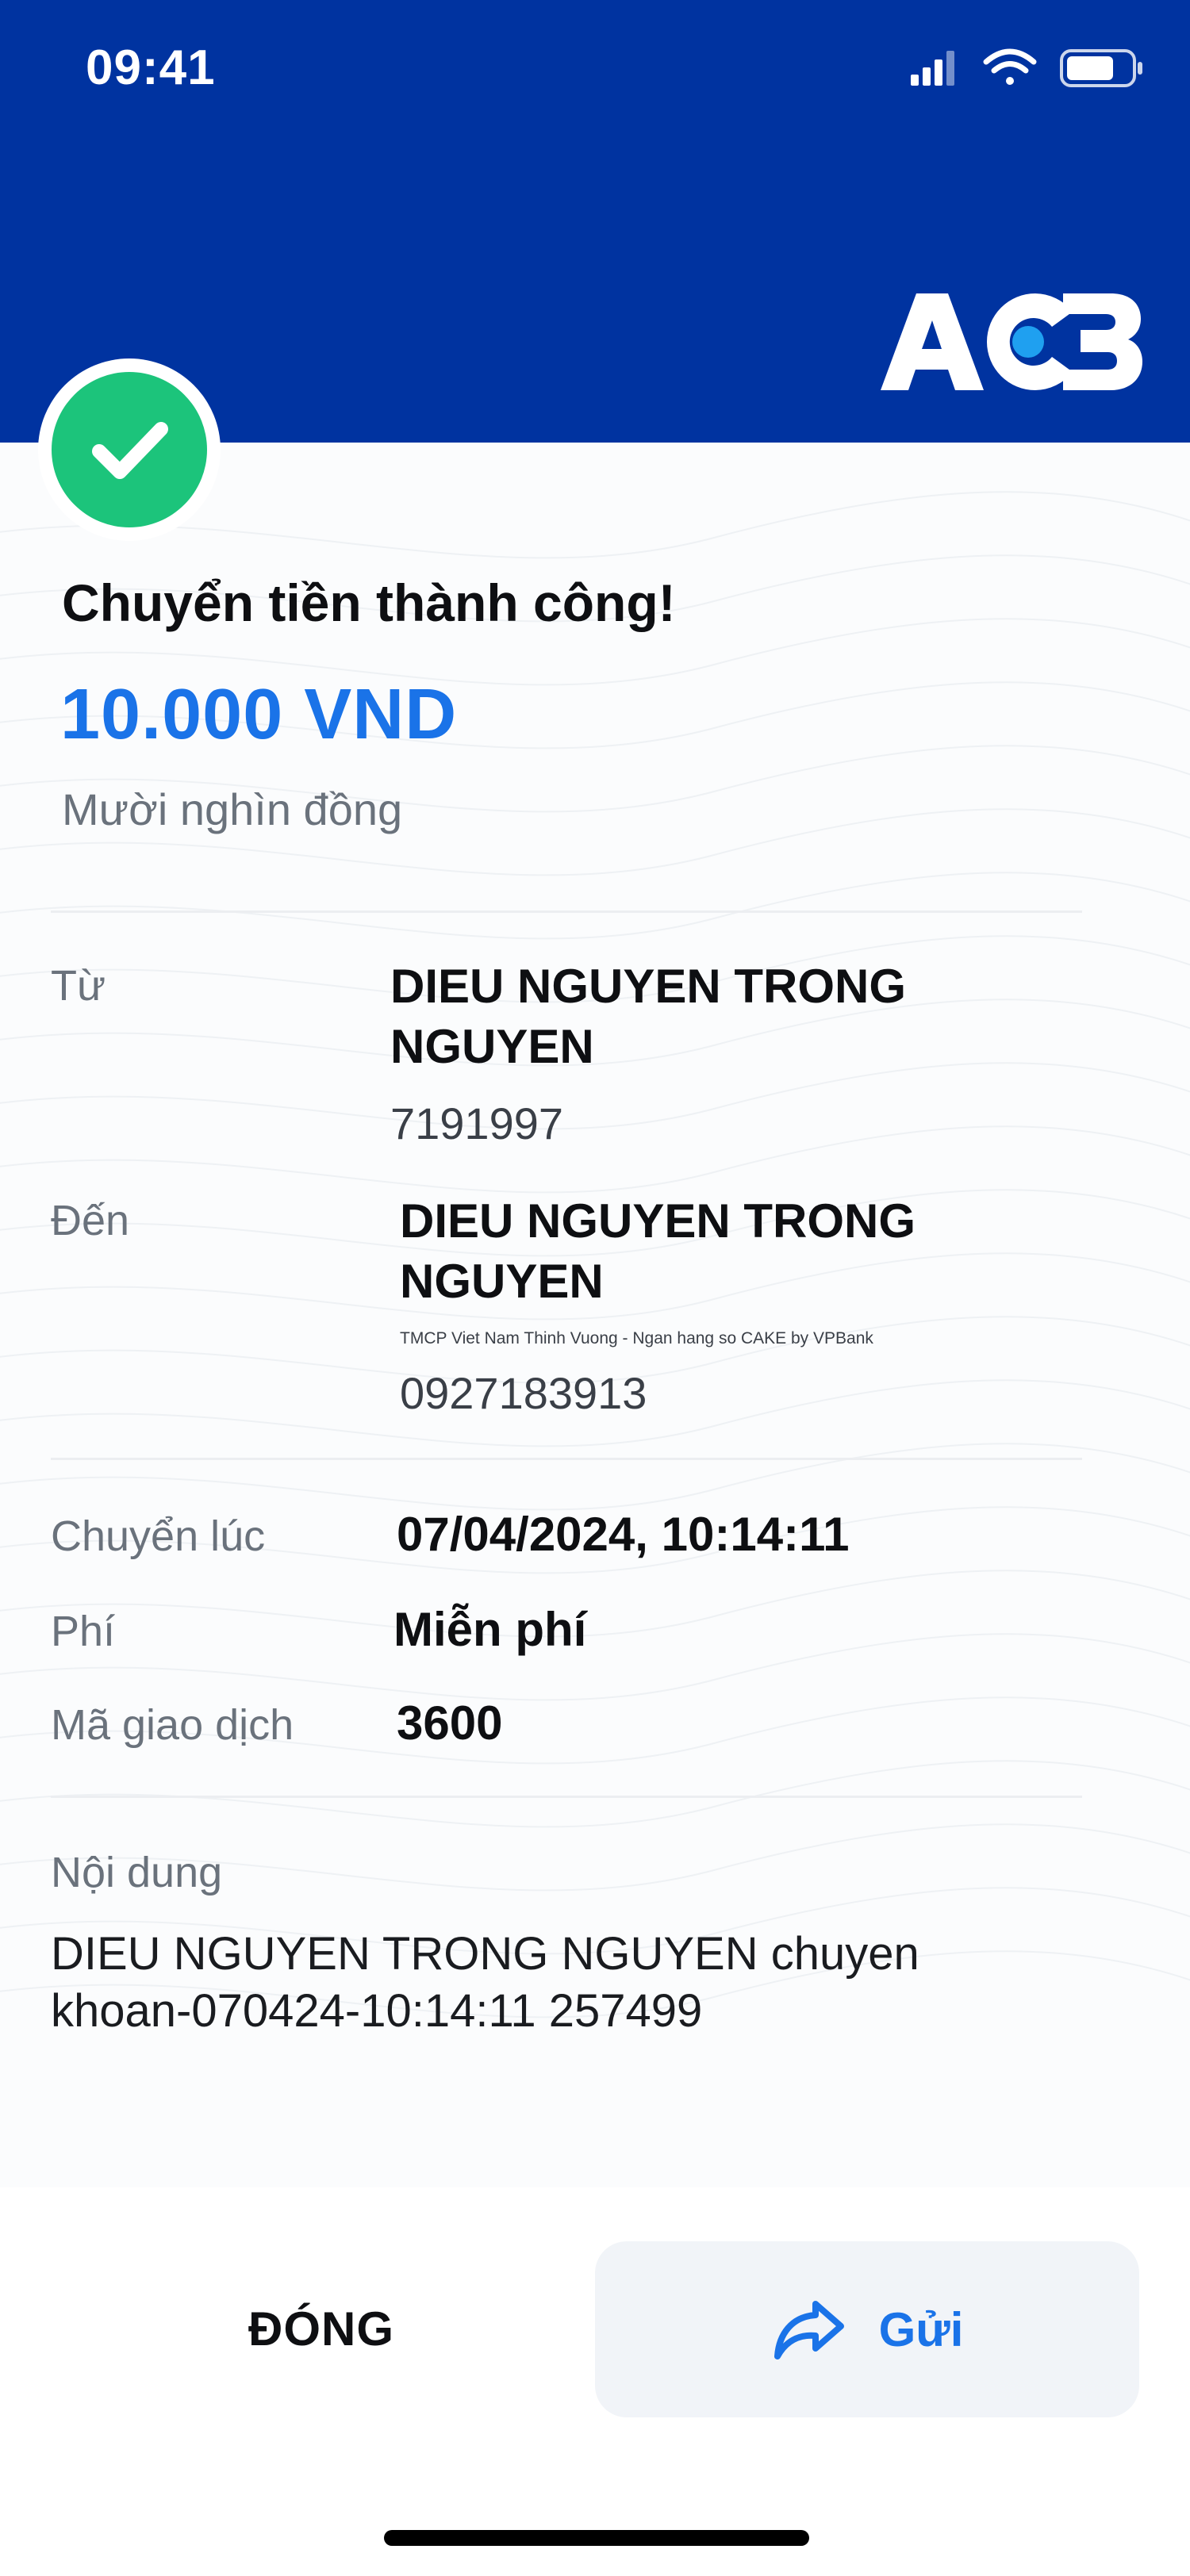 The height and width of the screenshot is (2576, 1190). I want to click on from-account: 7191997, so click(477, 1123).